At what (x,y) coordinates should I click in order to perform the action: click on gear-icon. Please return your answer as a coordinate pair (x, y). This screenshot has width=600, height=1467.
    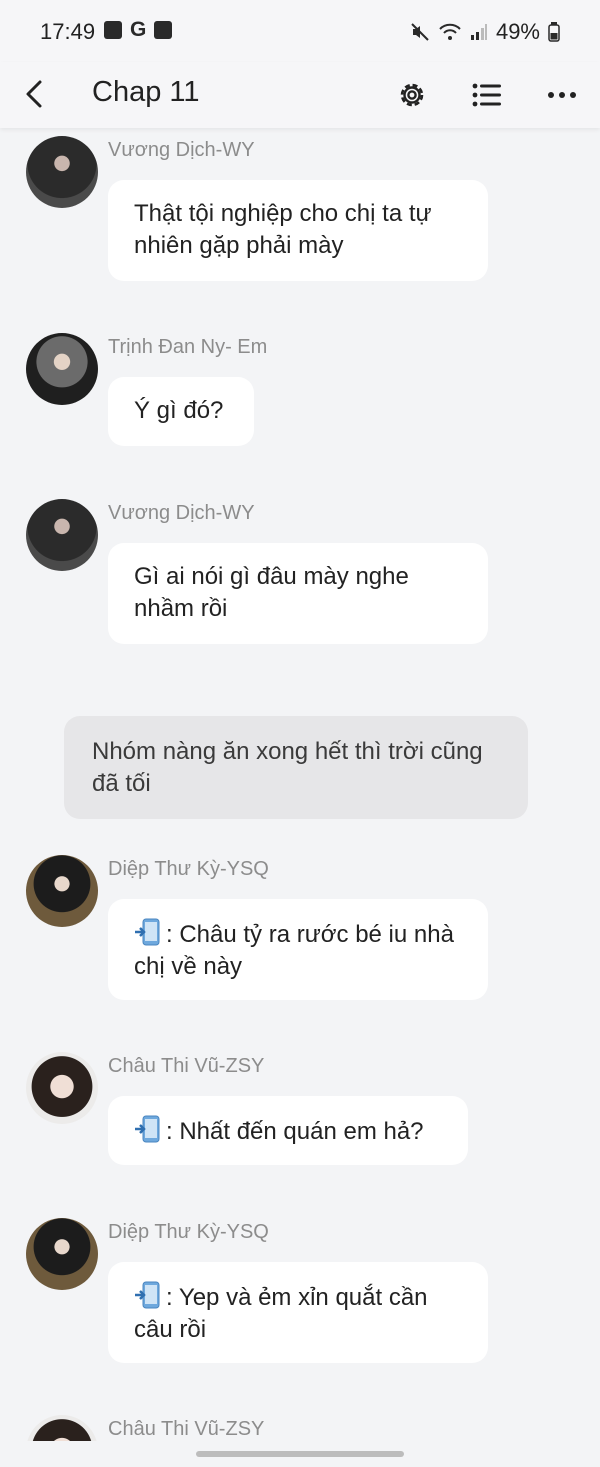
    Looking at the image, I should click on (412, 95).